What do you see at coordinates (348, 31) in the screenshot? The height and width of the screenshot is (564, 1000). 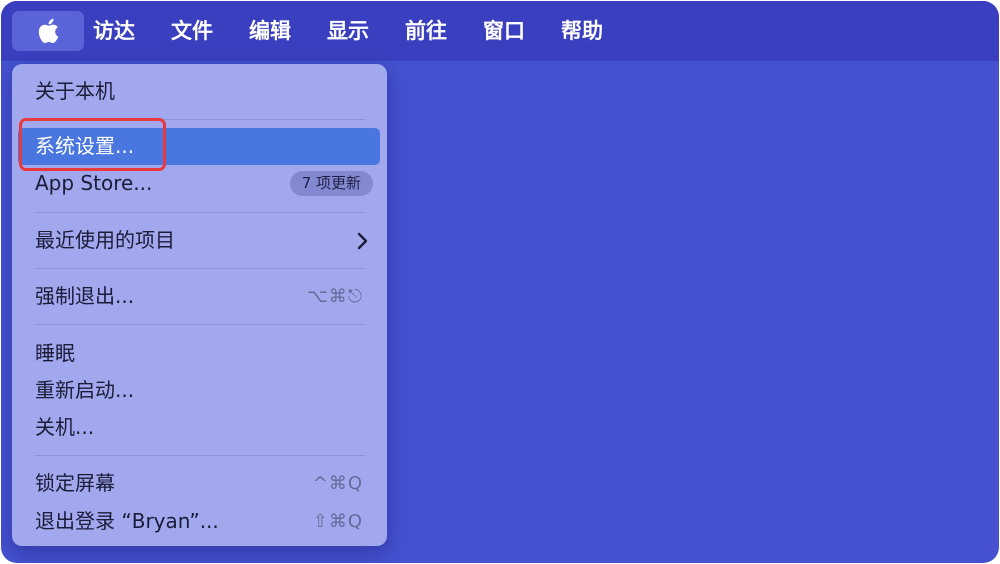 I see `menu-view: 显示` at bounding box center [348, 31].